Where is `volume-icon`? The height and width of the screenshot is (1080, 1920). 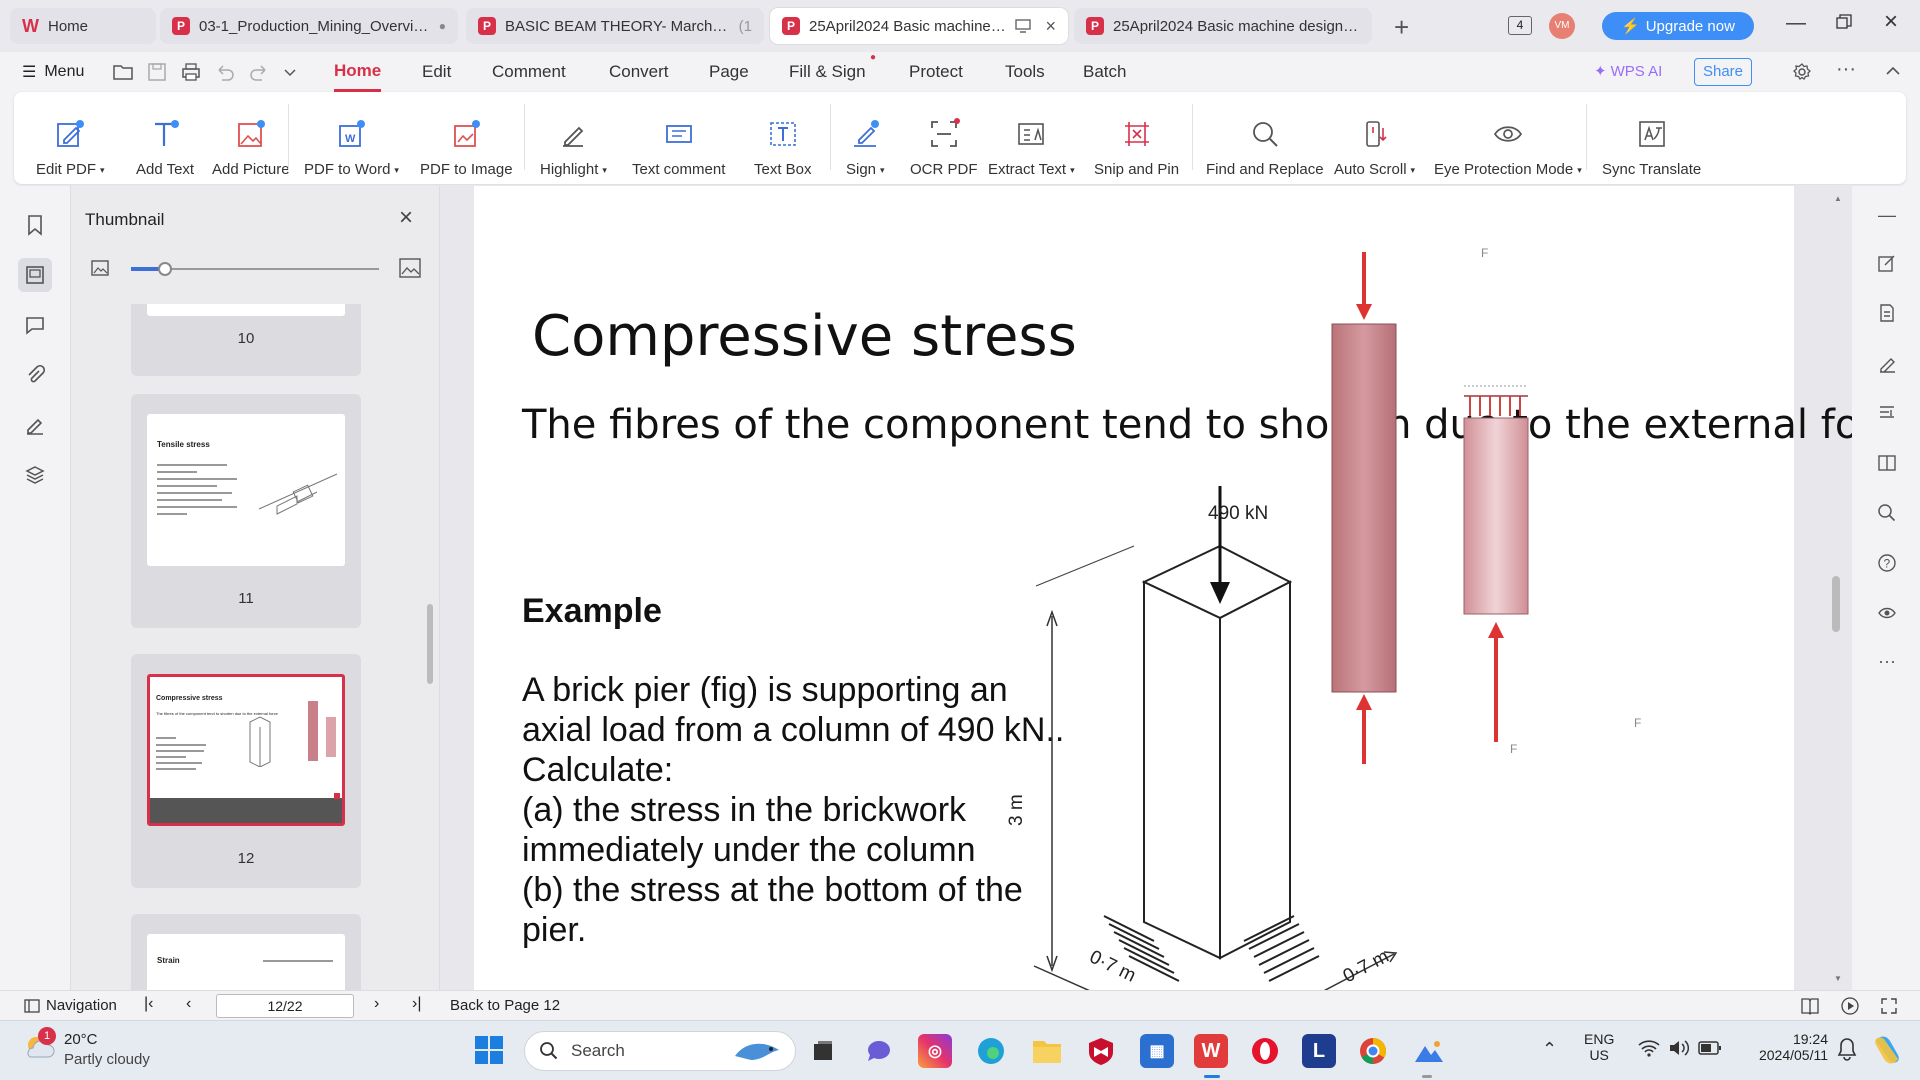
volume-icon is located at coordinates (1679, 1048).